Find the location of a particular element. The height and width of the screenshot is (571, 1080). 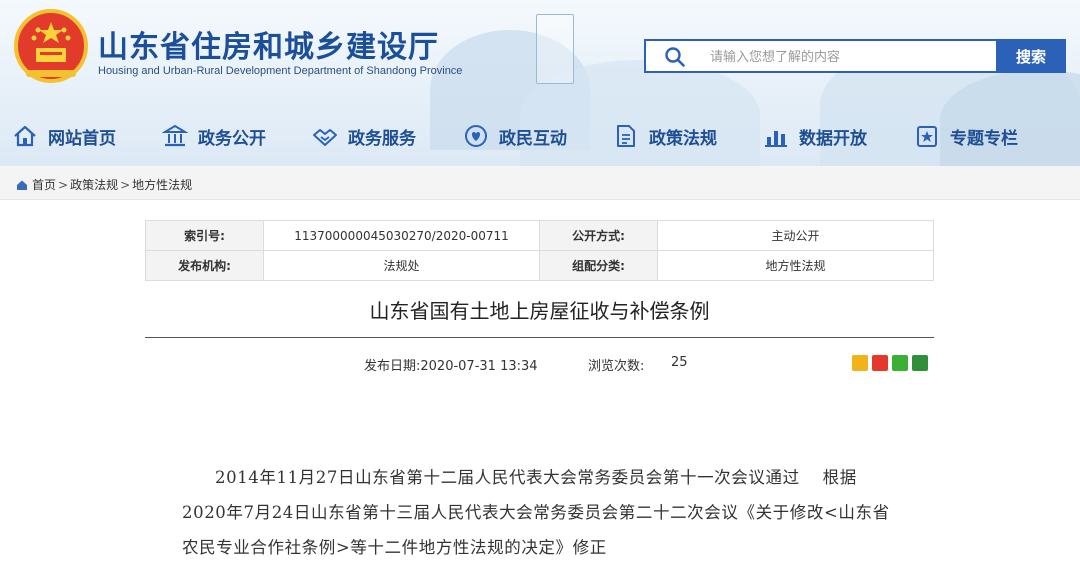

nav-label: 政务公开 is located at coordinates (232, 138).